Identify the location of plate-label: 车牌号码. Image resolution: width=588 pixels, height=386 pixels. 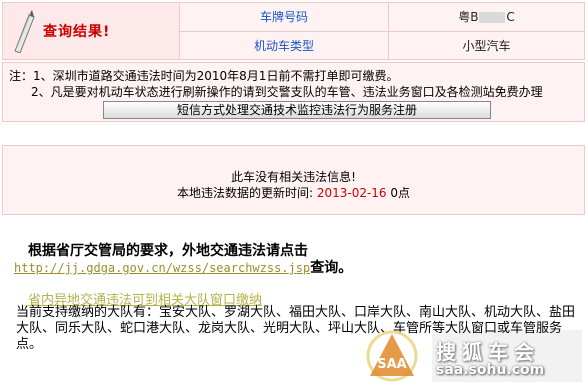
(284, 17).